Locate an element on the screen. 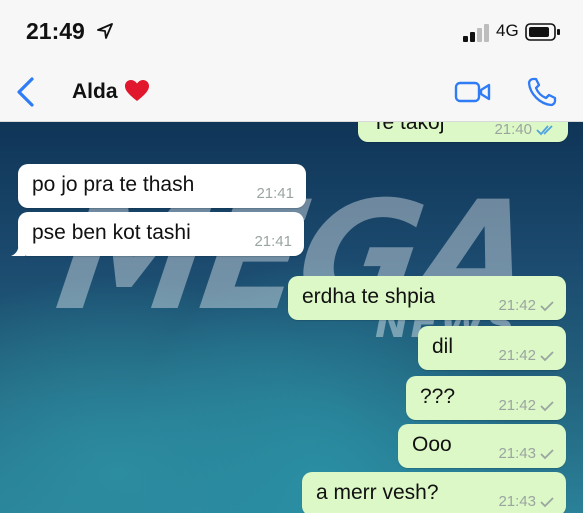  bubble-tail is located at coordinates (18, 249).